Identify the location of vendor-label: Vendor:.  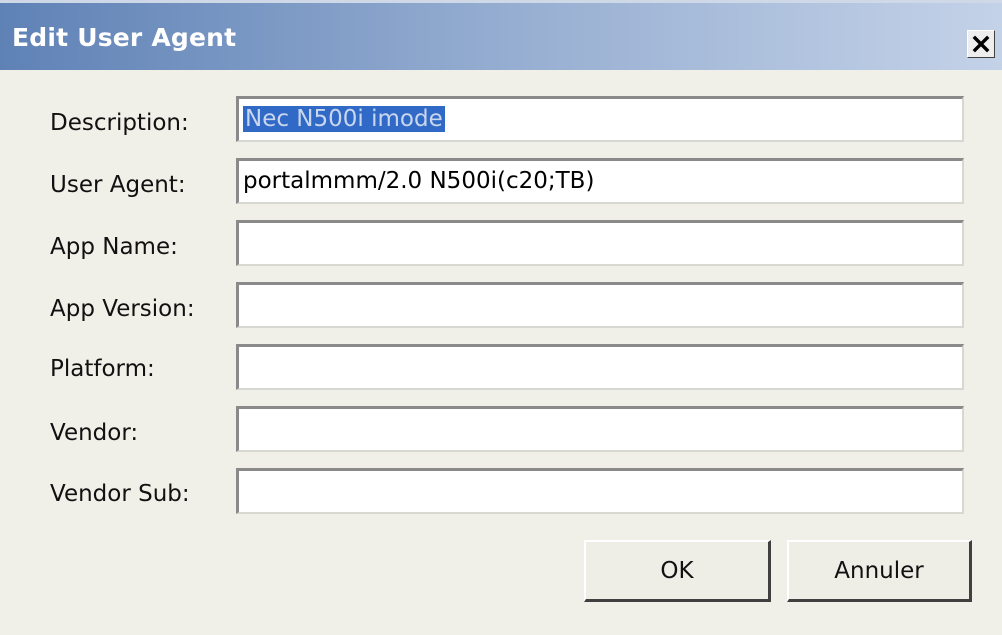
(94, 433).